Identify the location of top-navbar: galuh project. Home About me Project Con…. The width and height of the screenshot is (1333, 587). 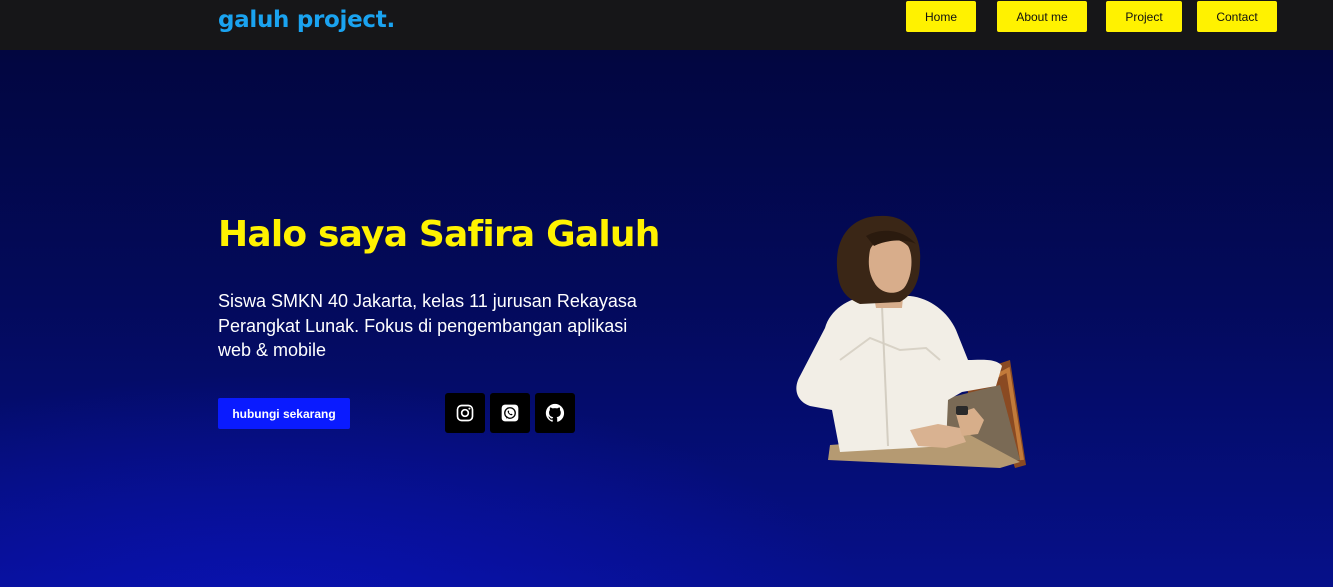
(666, 25).